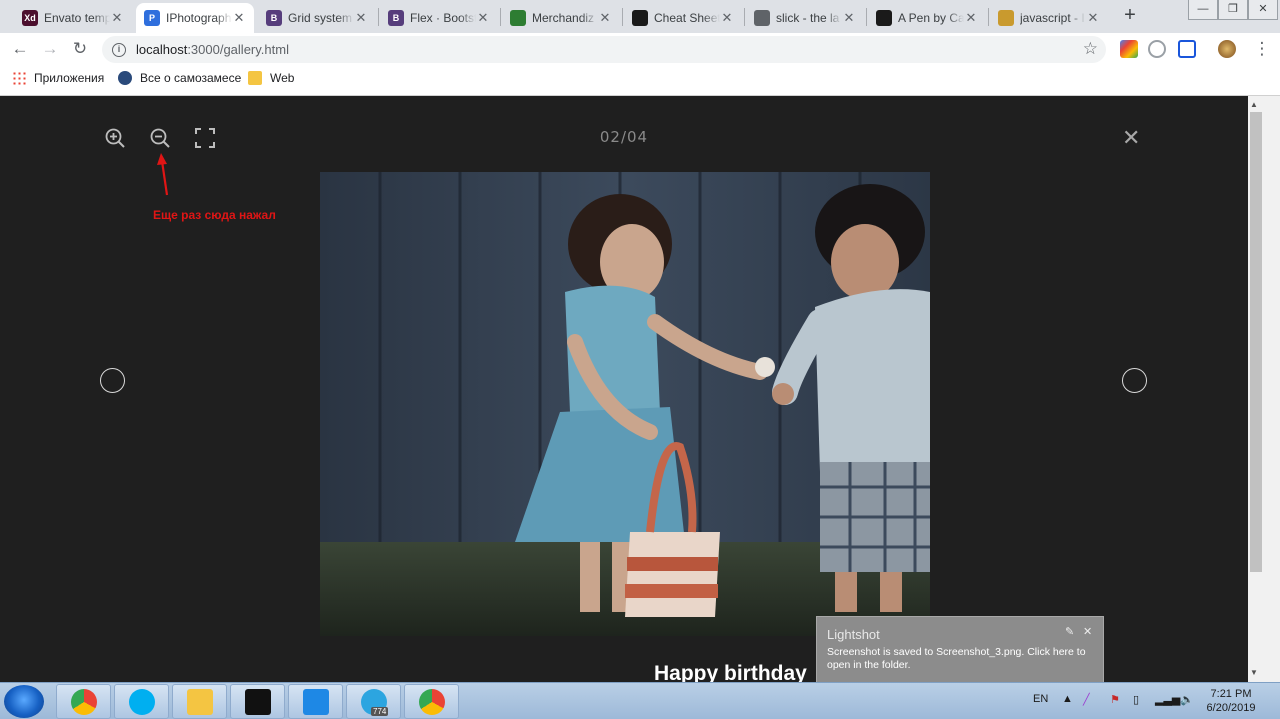  I want to click on bookmark-star-icon: ☆, so click(1090, 49).